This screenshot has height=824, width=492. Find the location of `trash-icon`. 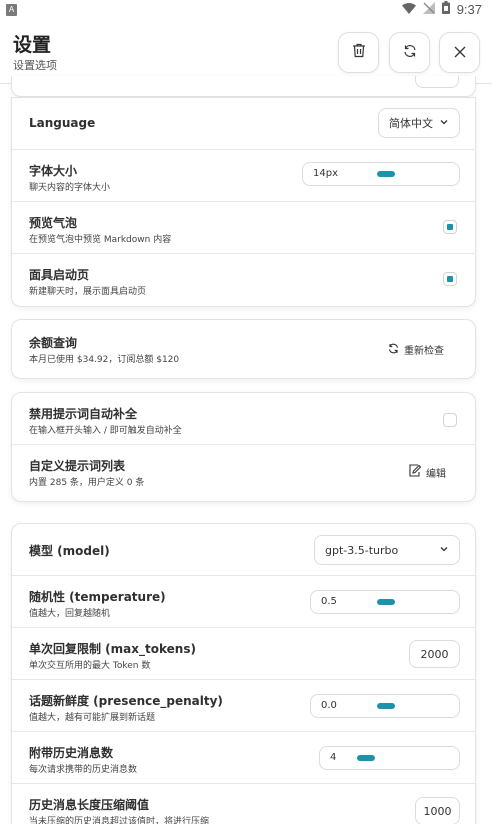

trash-icon is located at coordinates (359, 52).